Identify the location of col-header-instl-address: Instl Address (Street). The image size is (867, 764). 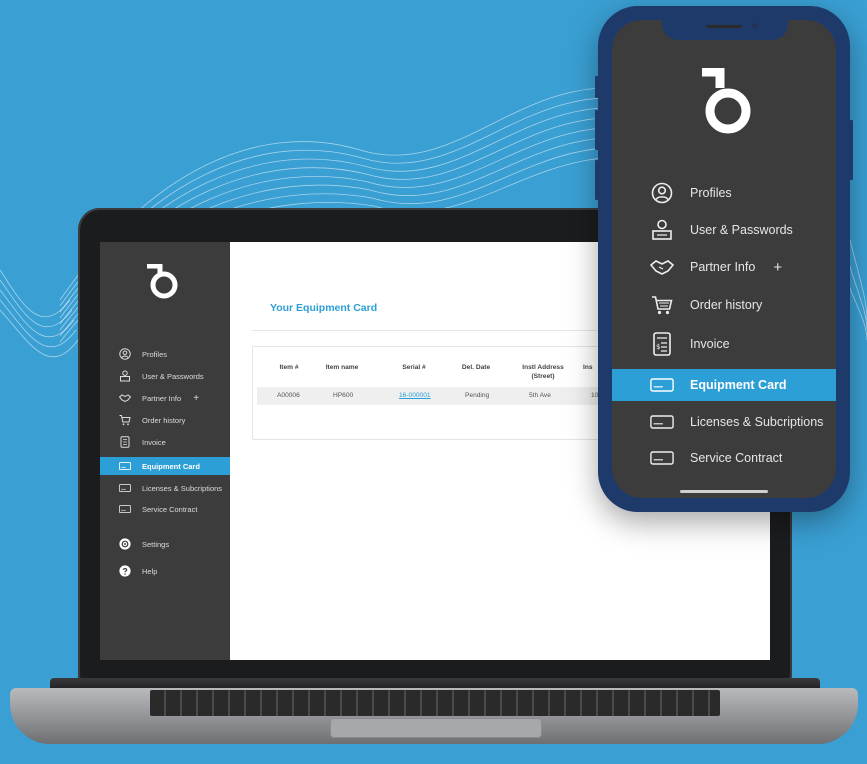
(543, 372).